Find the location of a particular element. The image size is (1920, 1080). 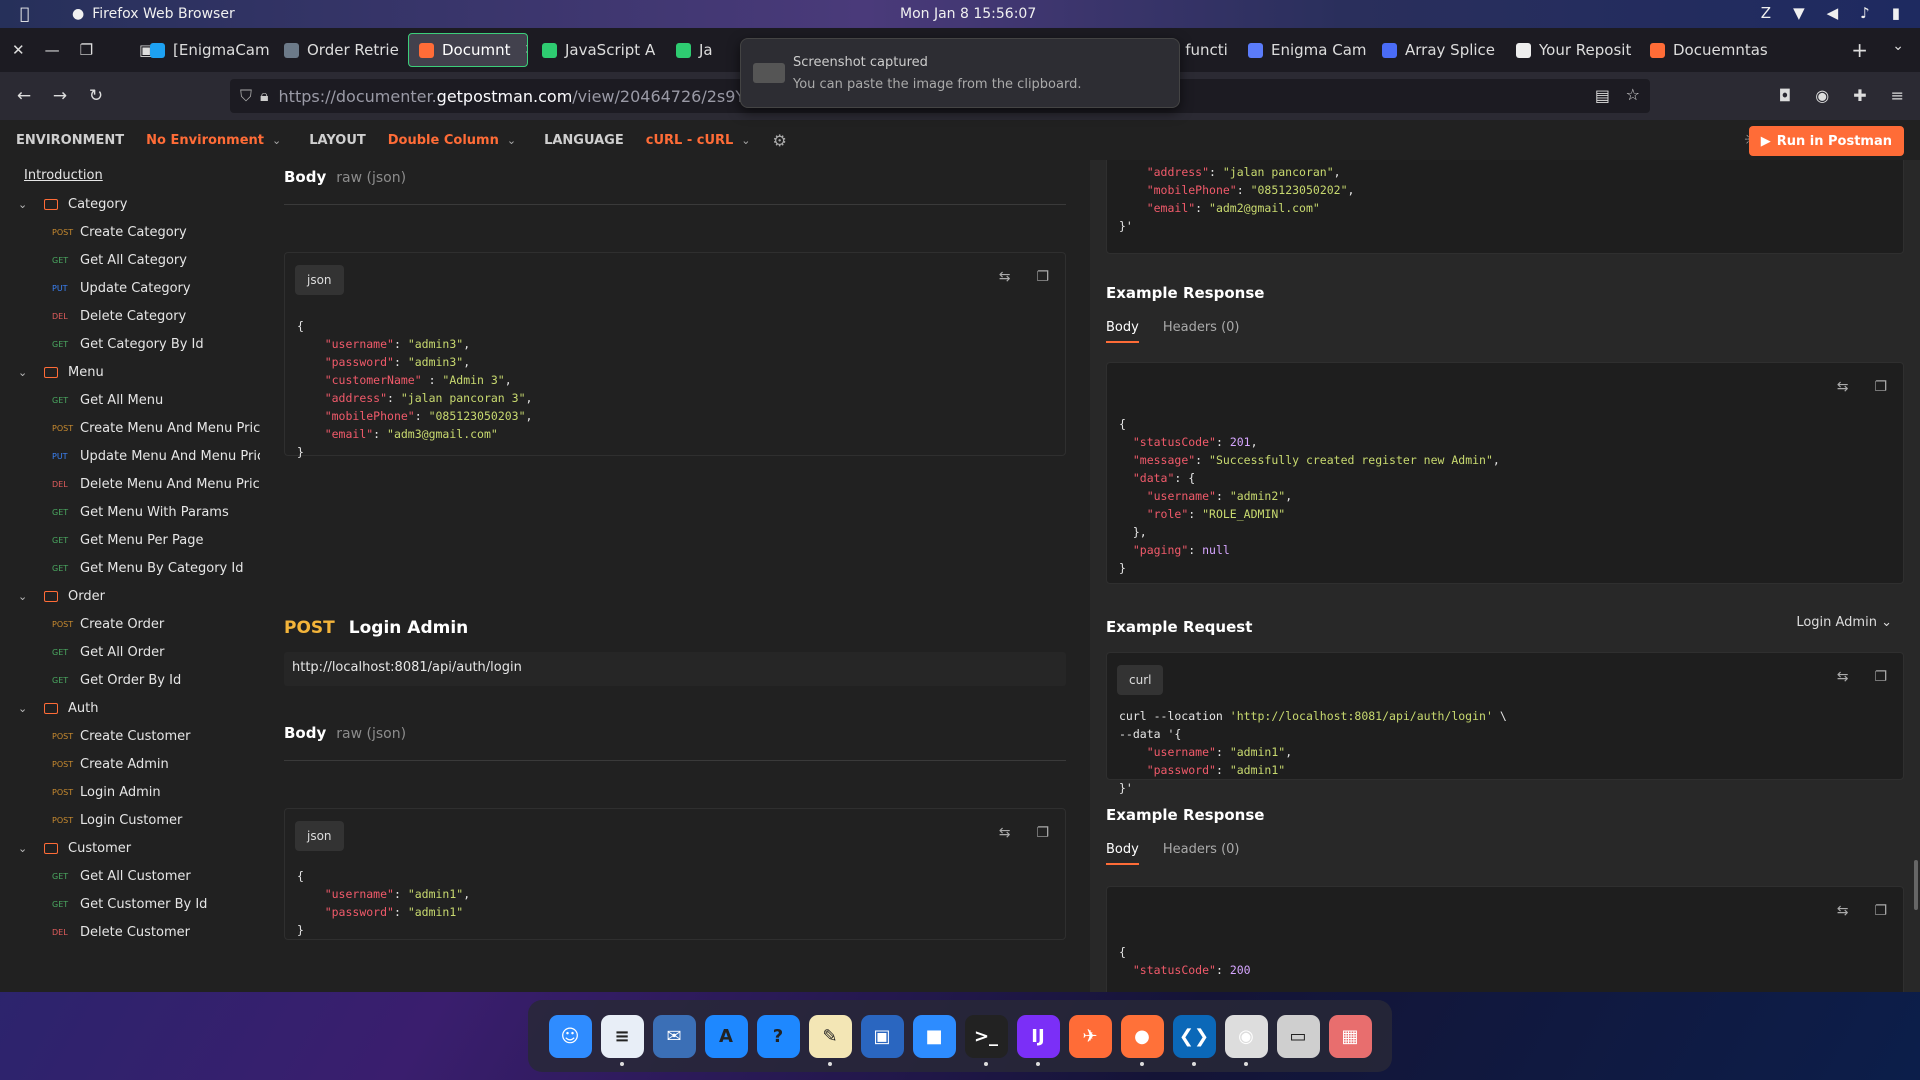

back-icon: ← is located at coordinates (24, 96).